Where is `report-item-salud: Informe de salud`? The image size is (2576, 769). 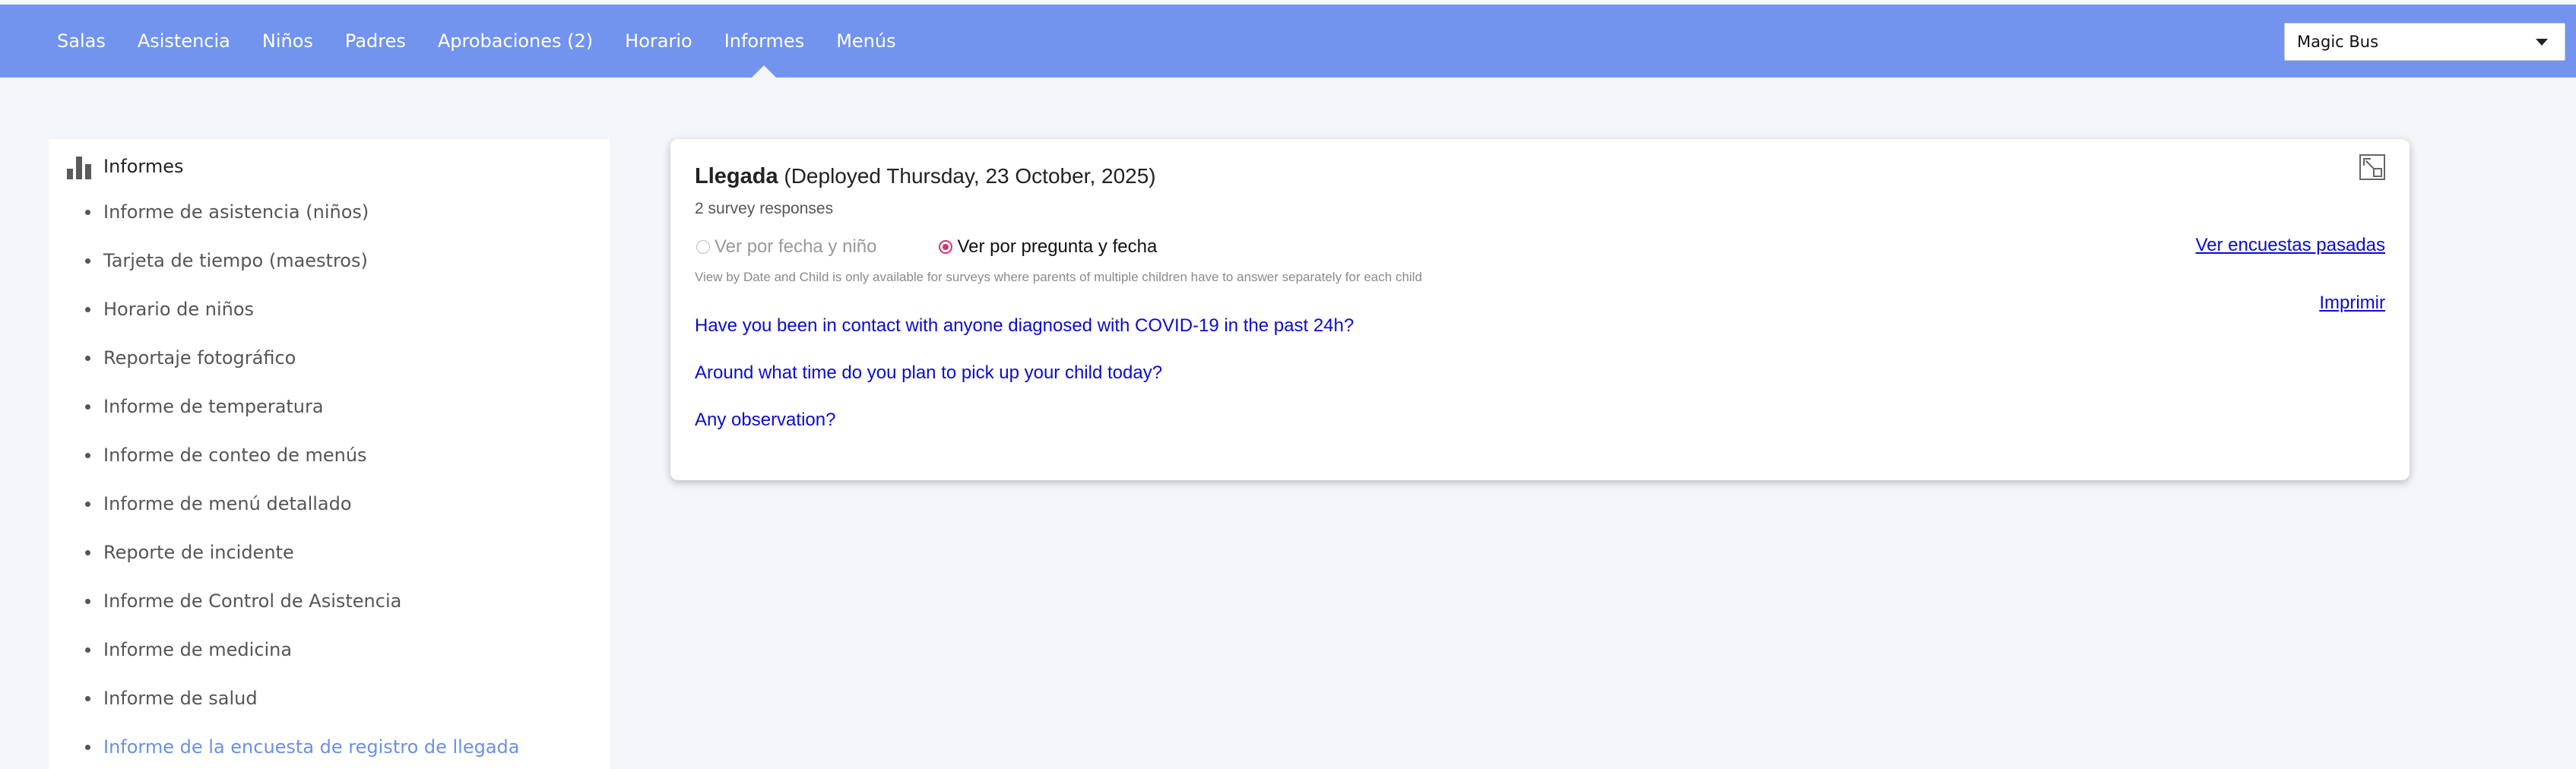 report-item-salud: Informe de salud is located at coordinates (302, 699).